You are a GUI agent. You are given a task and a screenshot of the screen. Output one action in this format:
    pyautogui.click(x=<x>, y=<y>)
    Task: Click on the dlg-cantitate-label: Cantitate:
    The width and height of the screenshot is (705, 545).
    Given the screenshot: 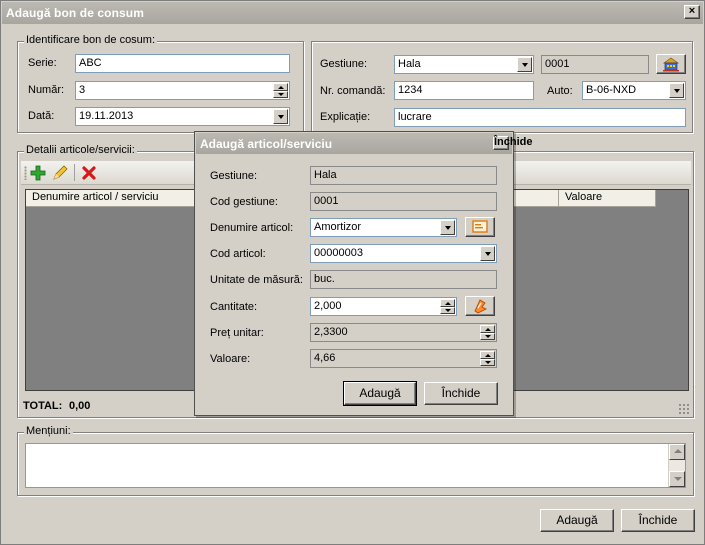 What is the action you would take?
    pyautogui.click(x=234, y=307)
    